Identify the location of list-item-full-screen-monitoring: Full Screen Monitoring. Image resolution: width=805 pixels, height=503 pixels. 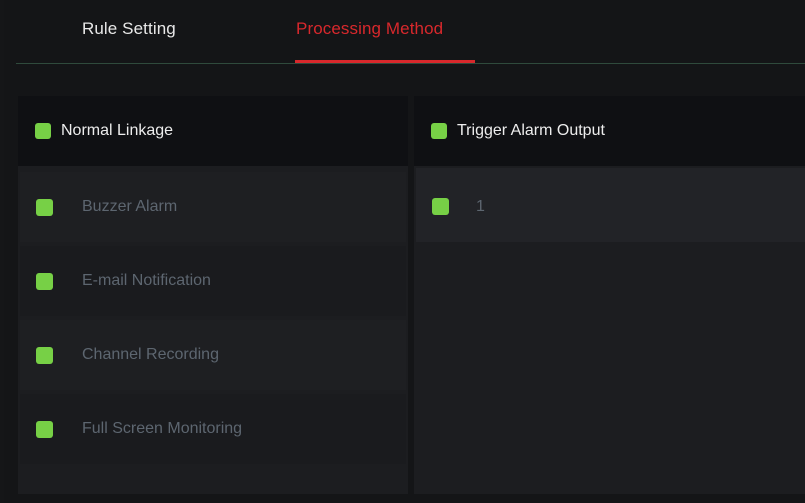
(213, 429).